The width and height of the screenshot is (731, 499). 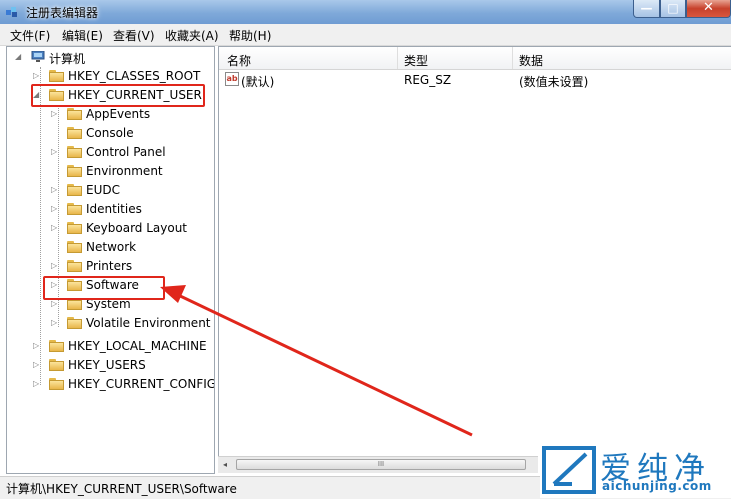 I want to click on tree-node-hklm: ▷ HKEY_LOCAL_MACHINE, so click(x=121, y=346).